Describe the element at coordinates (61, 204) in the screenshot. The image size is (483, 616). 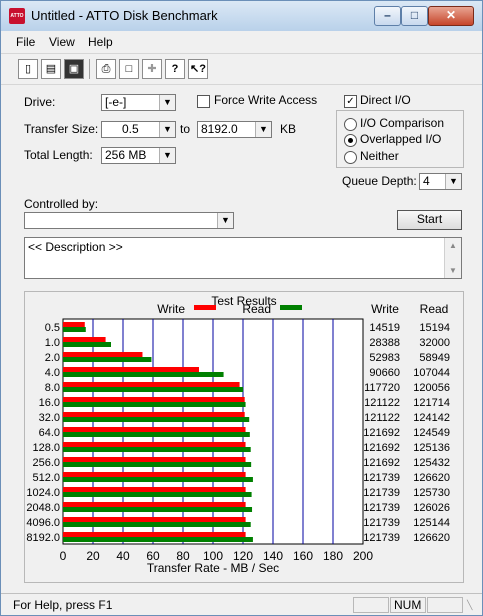
I see `controlled-by-label: Controlled by:` at that location.